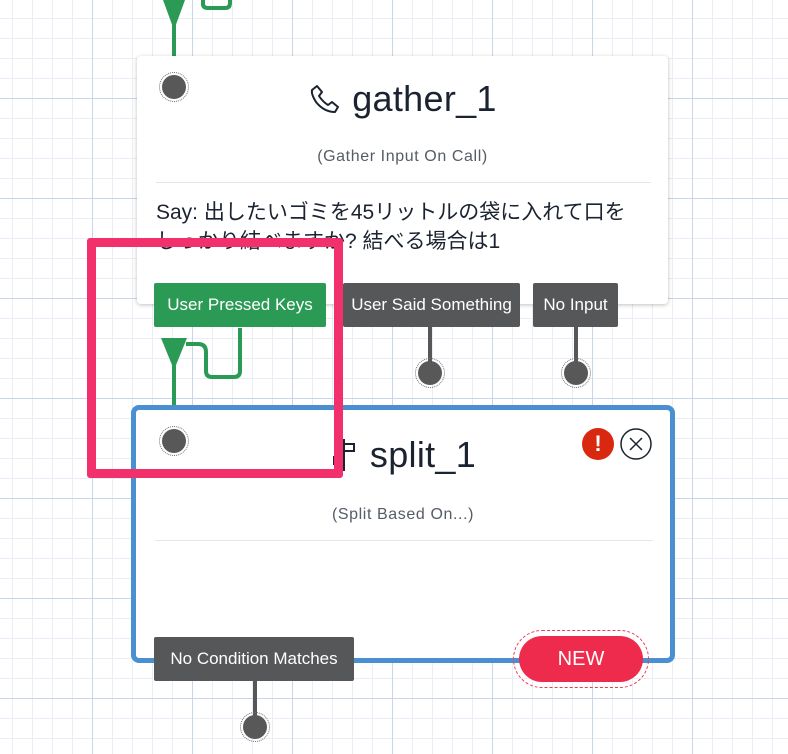 This screenshot has height=754, width=788. Describe the element at coordinates (575, 305) in the screenshot. I see `transition-no-input: No Input` at that location.